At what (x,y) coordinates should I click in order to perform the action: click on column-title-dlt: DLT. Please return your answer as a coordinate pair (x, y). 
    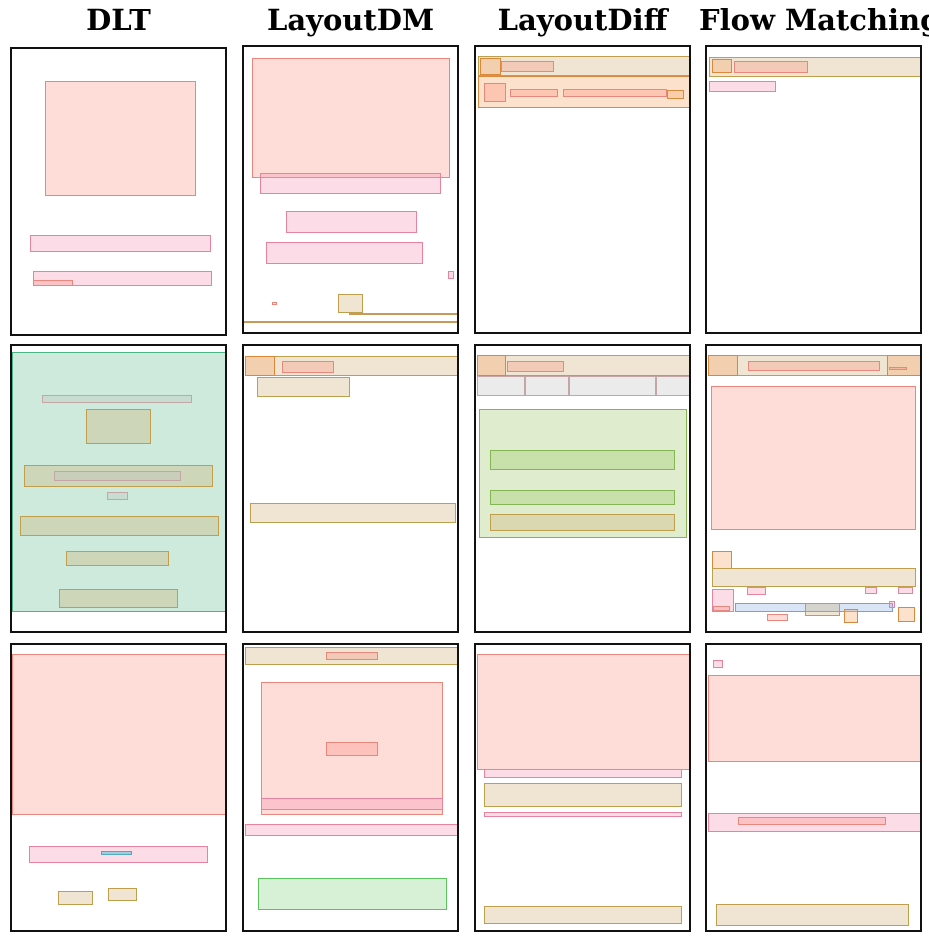
    Looking at the image, I should click on (118, 20).